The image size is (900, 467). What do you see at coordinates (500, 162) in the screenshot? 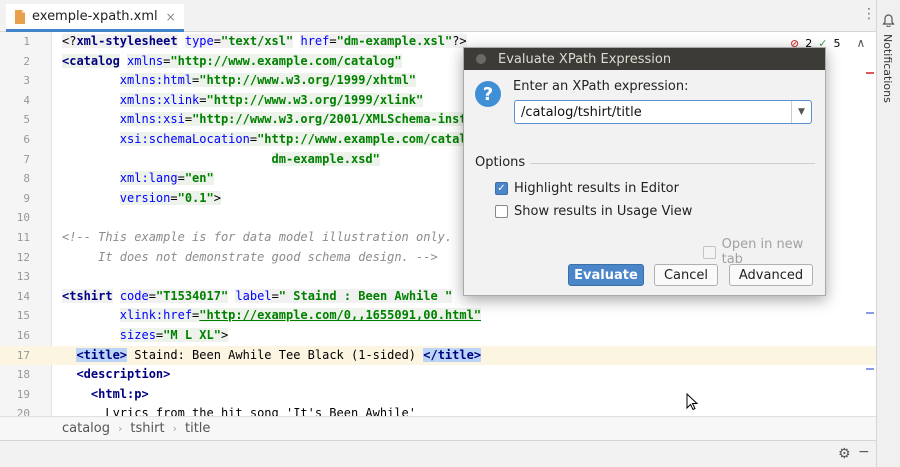
I see `options-heading: Options` at bounding box center [500, 162].